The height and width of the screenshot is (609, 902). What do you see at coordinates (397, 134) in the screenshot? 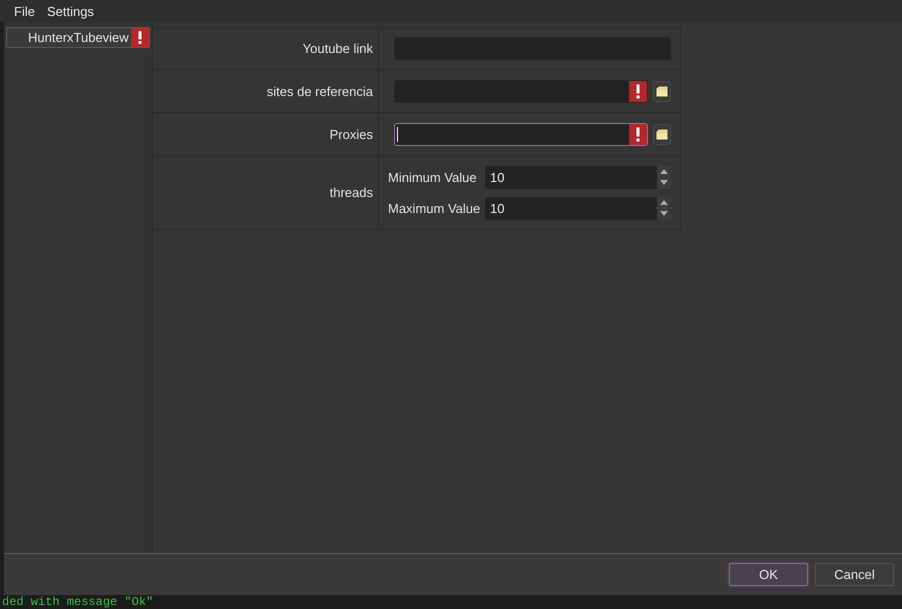
I see `text-cursor-icon` at bounding box center [397, 134].